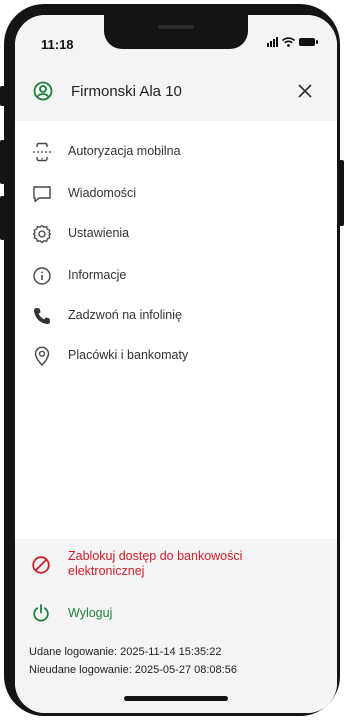 This screenshot has height=720, width=344. What do you see at coordinates (124, 151) in the screenshot?
I see `menu-item-label: Autoryzacja mobilna` at bounding box center [124, 151].